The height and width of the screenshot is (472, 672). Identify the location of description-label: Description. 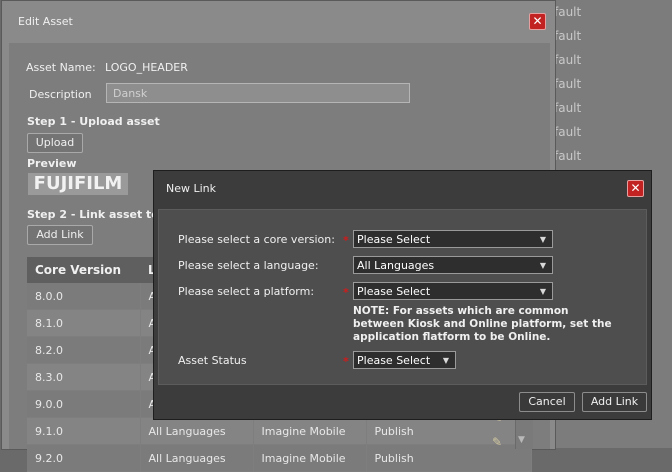
(60, 94).